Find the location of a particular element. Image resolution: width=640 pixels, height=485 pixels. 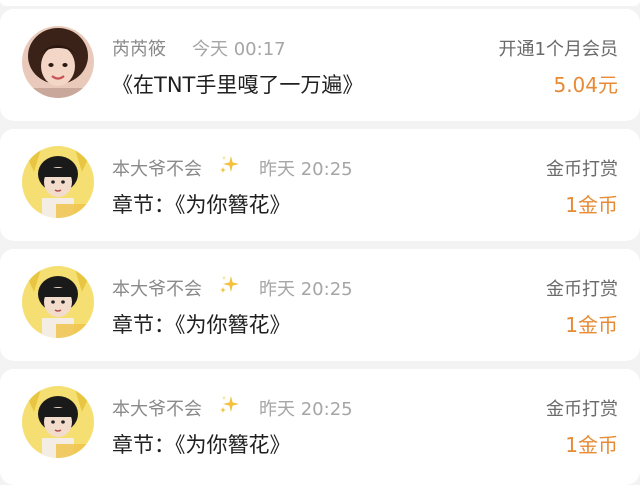

previous-card-edge is located at coordinates (320, 3).